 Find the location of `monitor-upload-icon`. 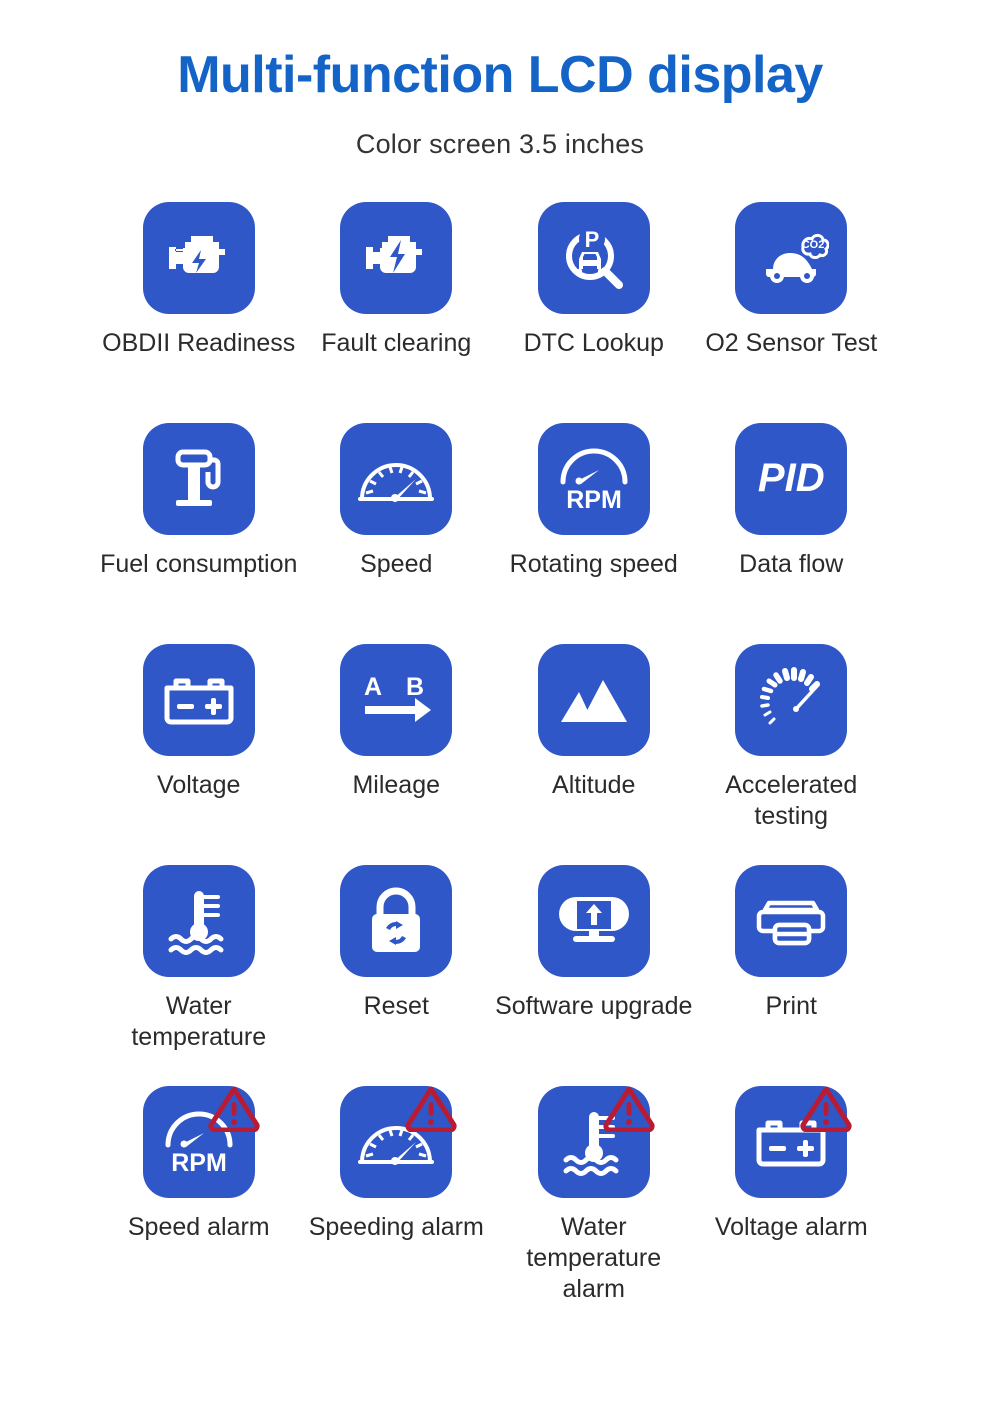

monitor-upload-icon is located at coordinates (593, 920).